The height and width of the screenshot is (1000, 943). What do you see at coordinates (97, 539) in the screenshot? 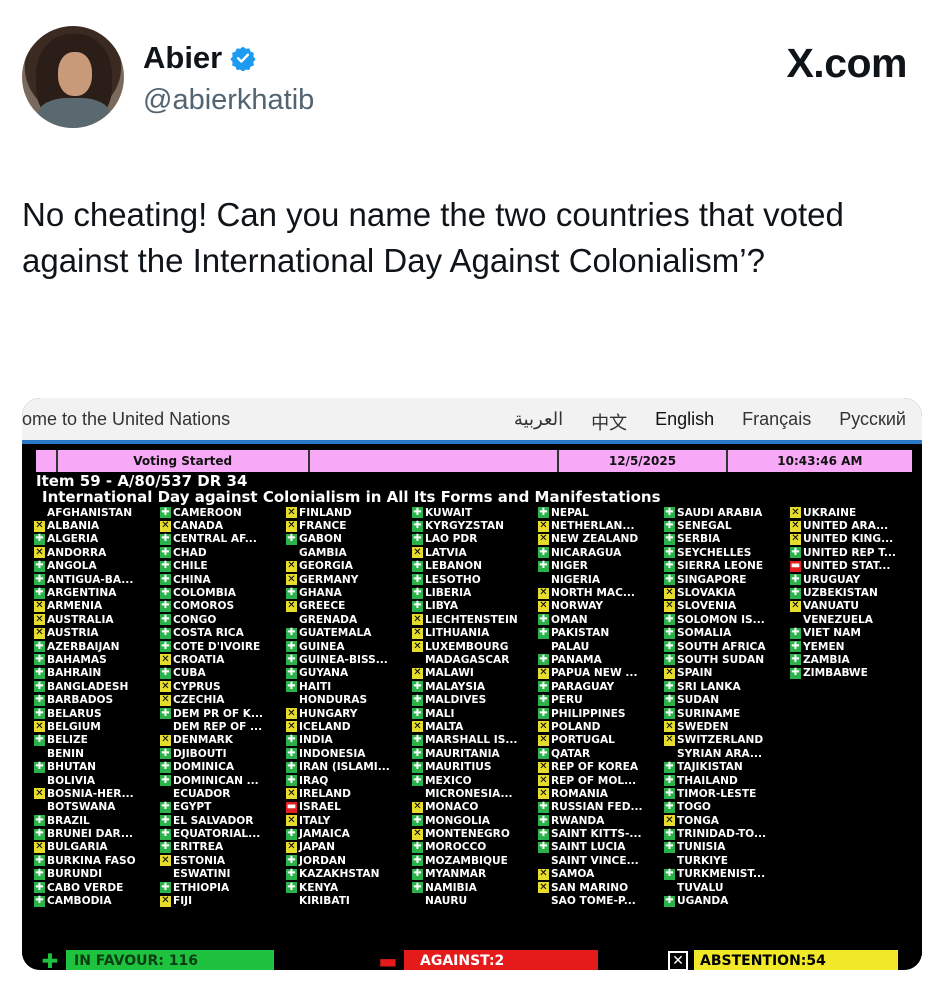
I see `country-vote-row: ✚ ALGERIA` at bounding box center [97, 539].